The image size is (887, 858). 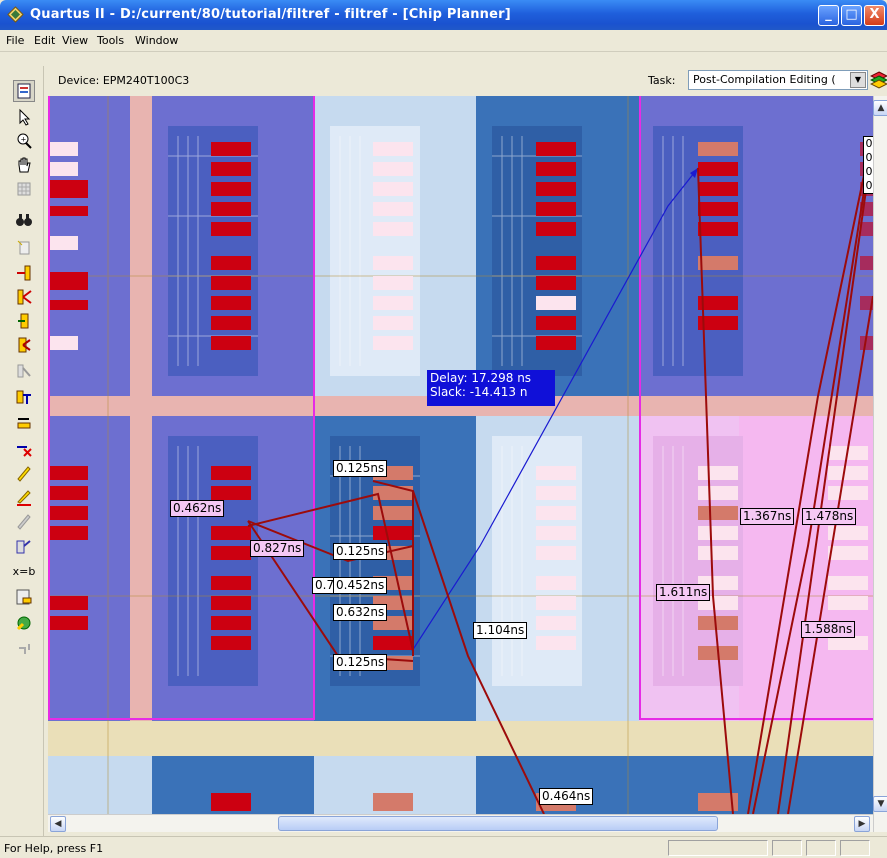 I want to click on scroll-down-icon: ▼, so click(x=880, y=804).